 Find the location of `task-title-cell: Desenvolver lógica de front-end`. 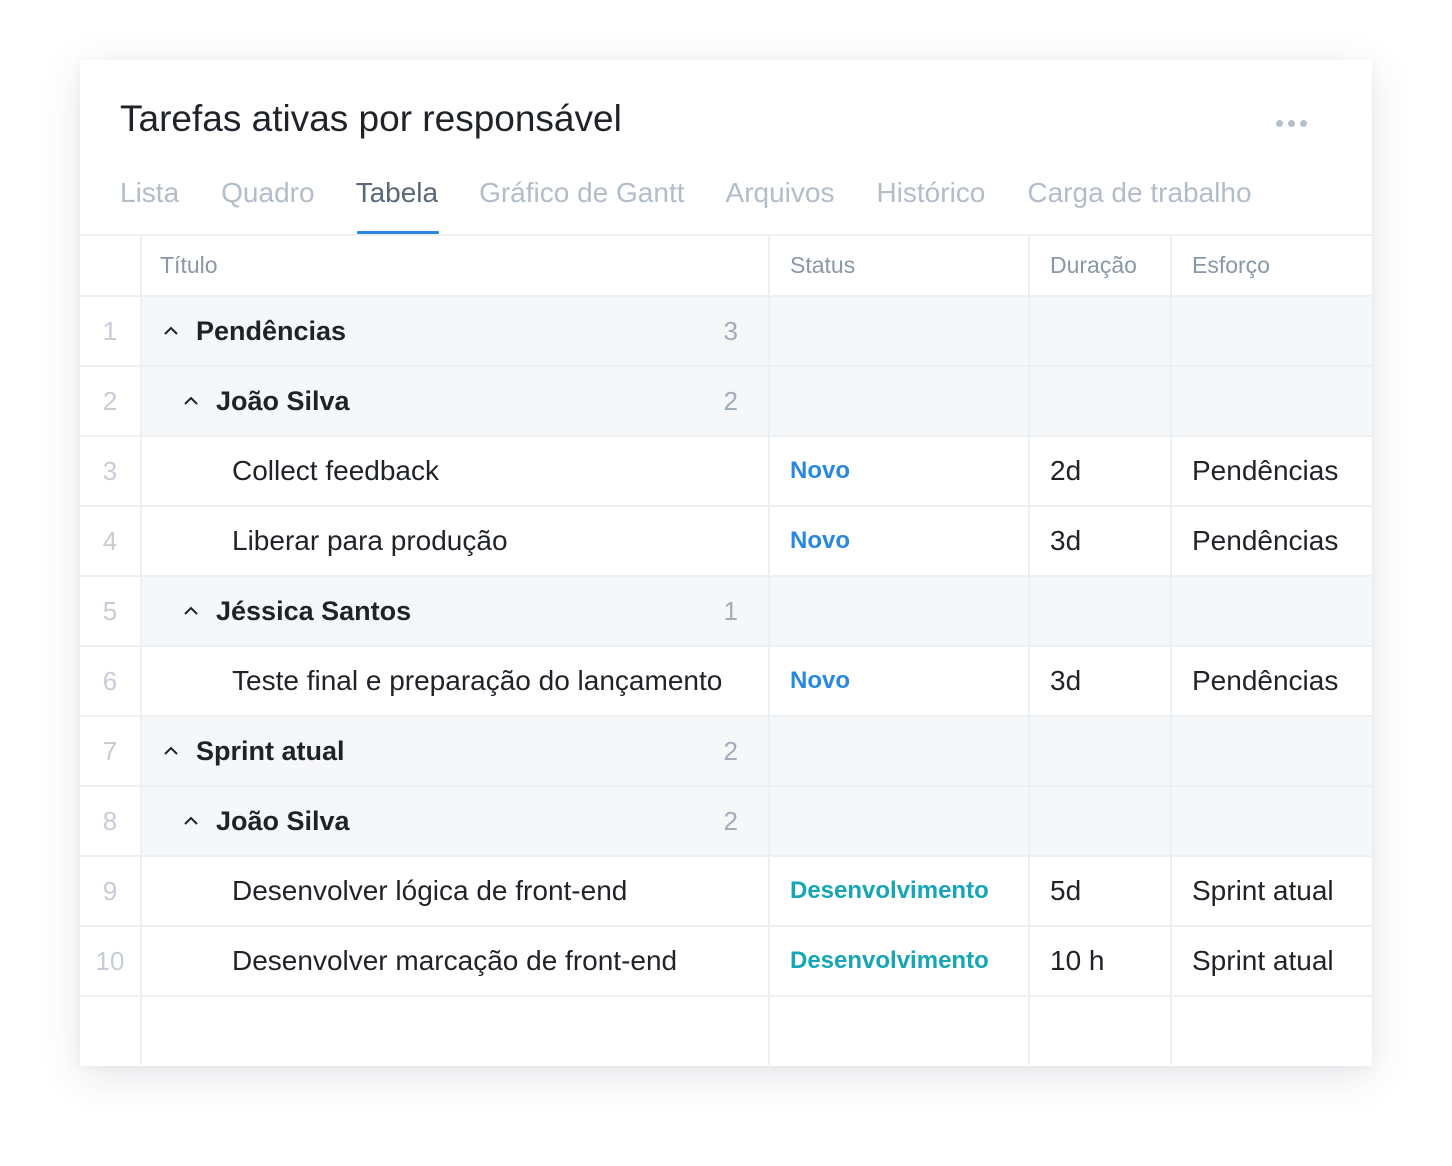

task-title-cell: Desenvolver lógica de front-end is located at coordinates (456, 891).